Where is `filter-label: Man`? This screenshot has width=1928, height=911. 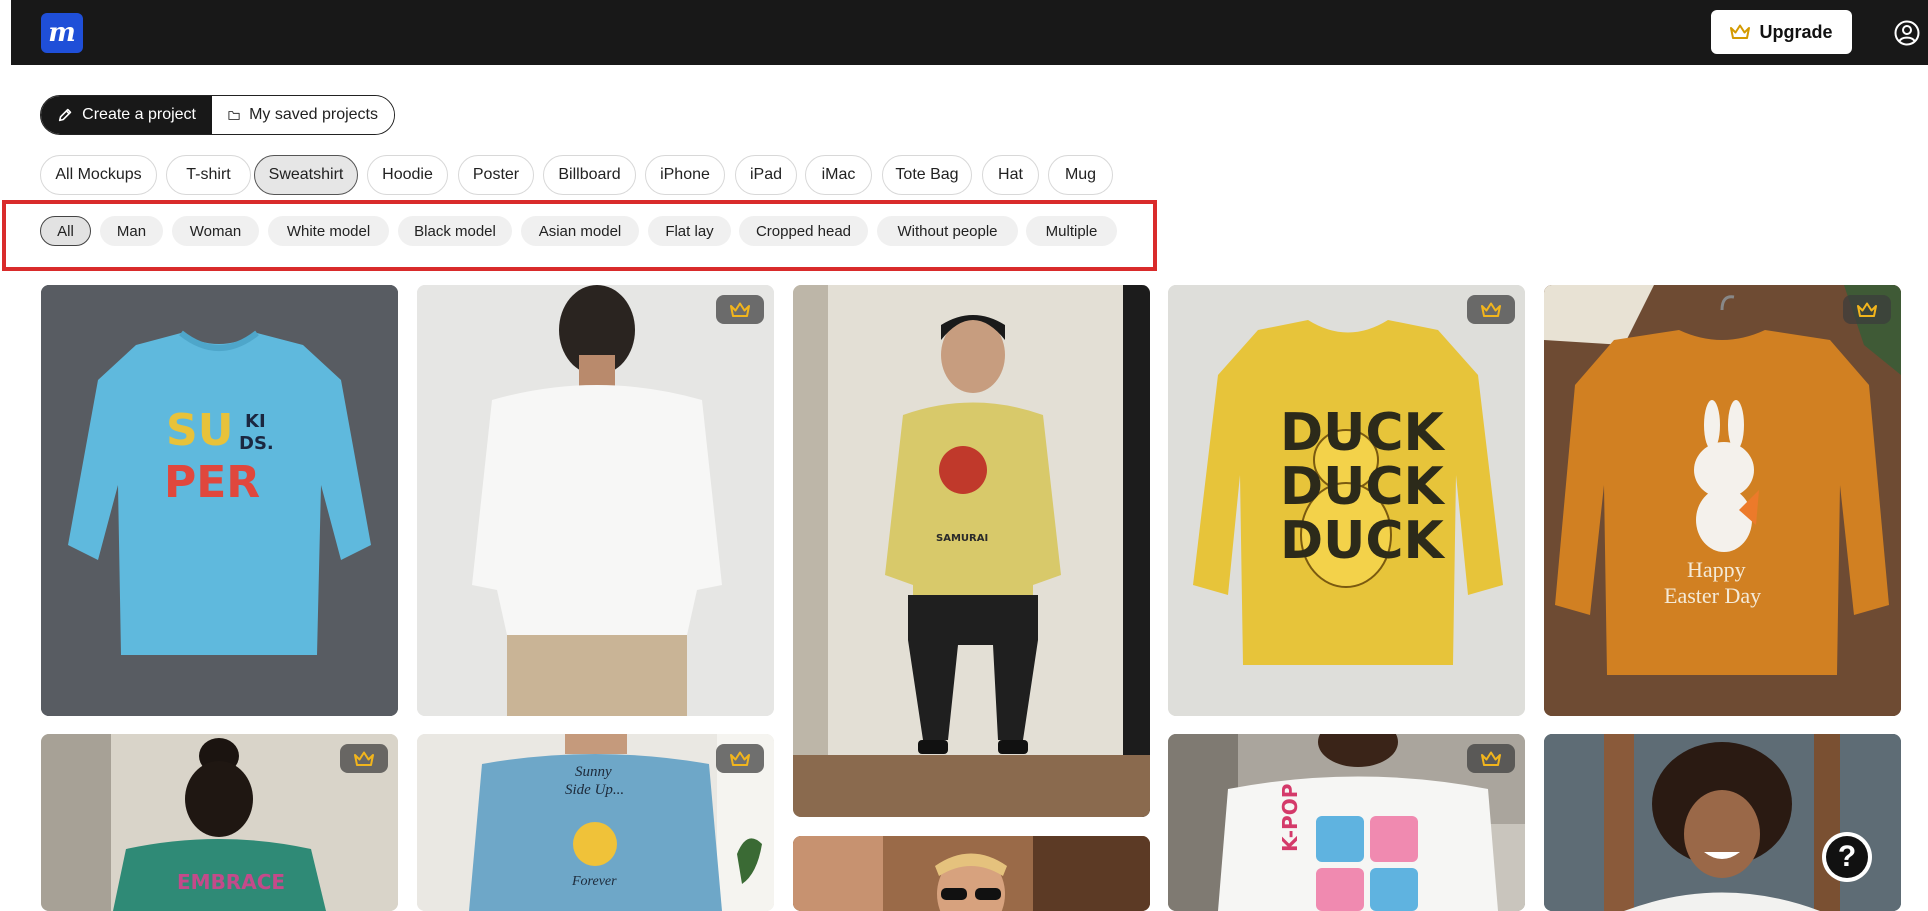 filter-label: Man is located at coordinates (131, 231).